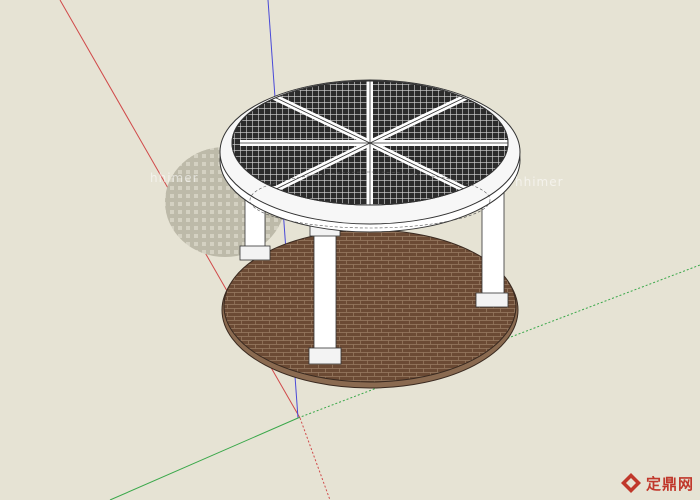 The height and width of the screenshot is (500, 700). Describe the element at coordinates (204, 458) in the screenshot. I see `green-axis` at that location.